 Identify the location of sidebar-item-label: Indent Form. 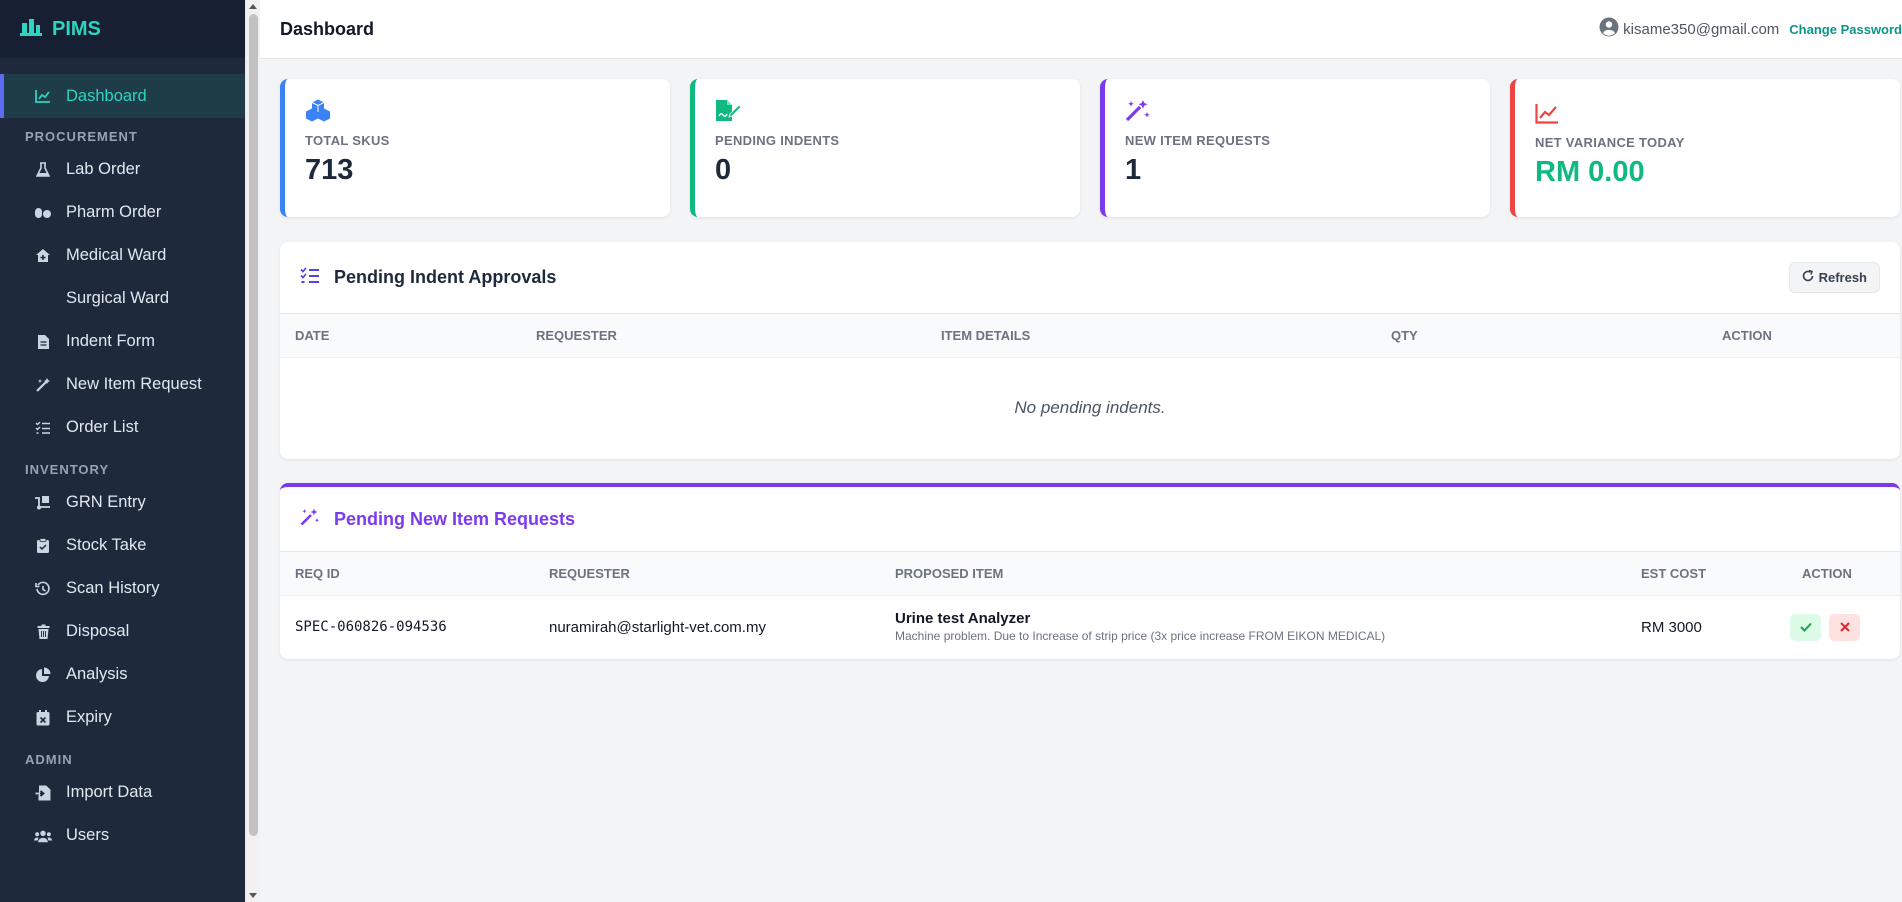
(110, 341).